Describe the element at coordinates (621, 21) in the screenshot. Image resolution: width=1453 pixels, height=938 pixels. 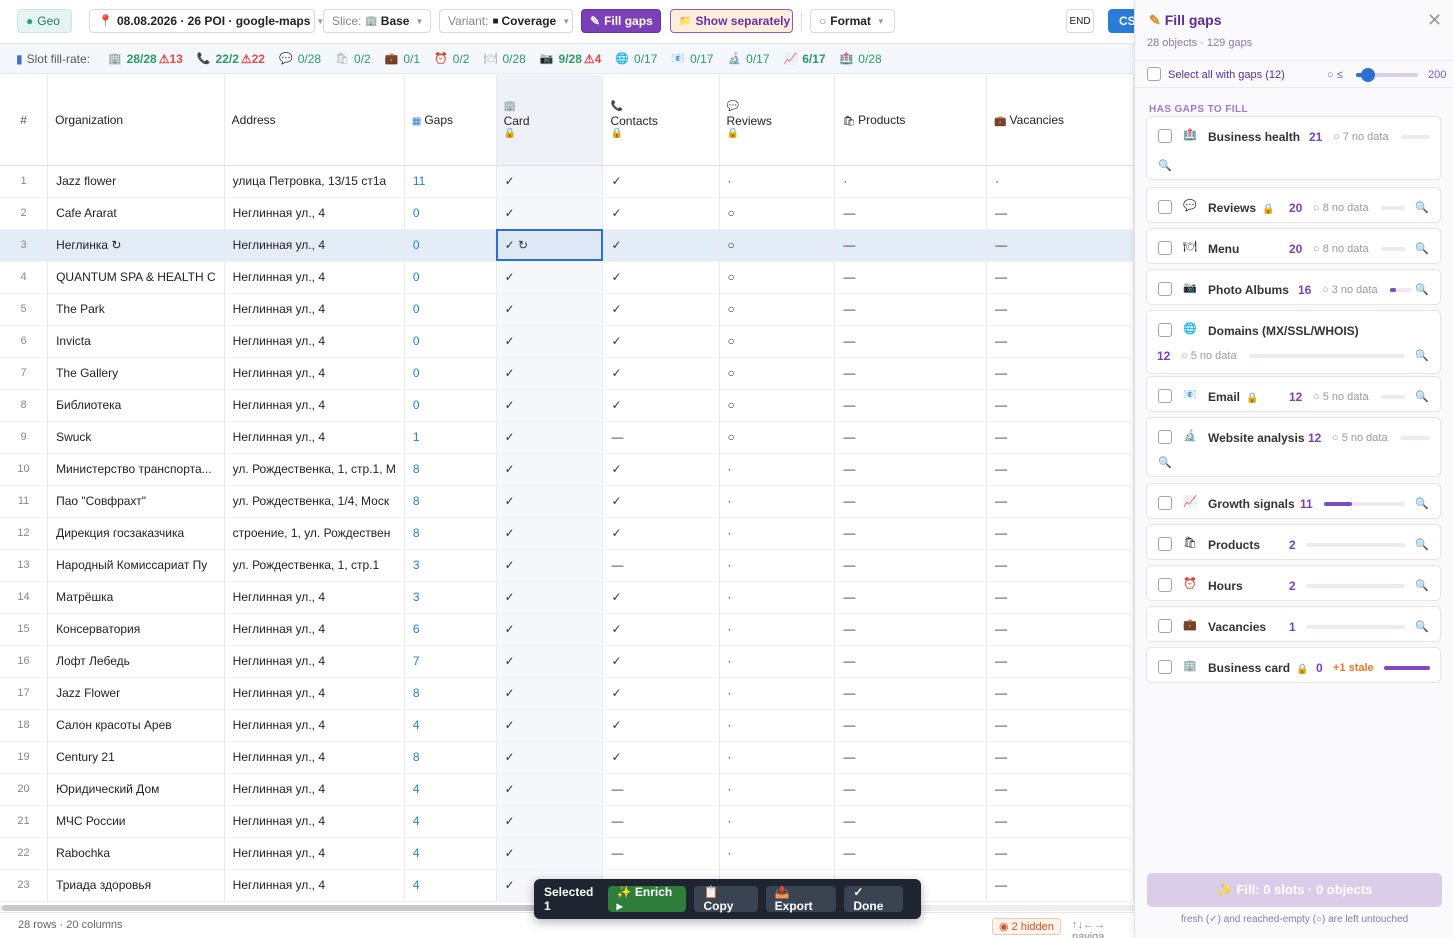
I see `fill-gaps-button: ✎ Fill gaps` at that location.